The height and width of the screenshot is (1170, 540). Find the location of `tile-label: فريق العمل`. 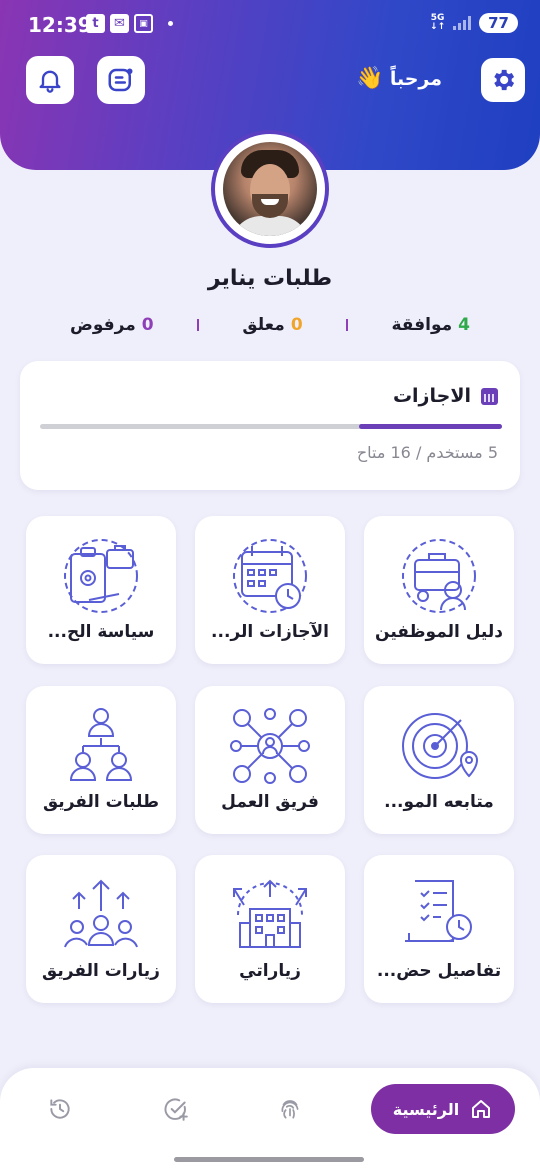

tile-label: فريق العمل is located at coordinates (270, 802).